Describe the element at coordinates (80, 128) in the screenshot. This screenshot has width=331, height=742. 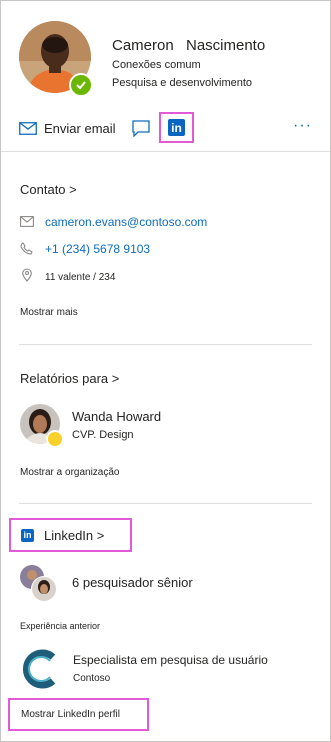
I see `send-email-label: Enviar email` at that location.